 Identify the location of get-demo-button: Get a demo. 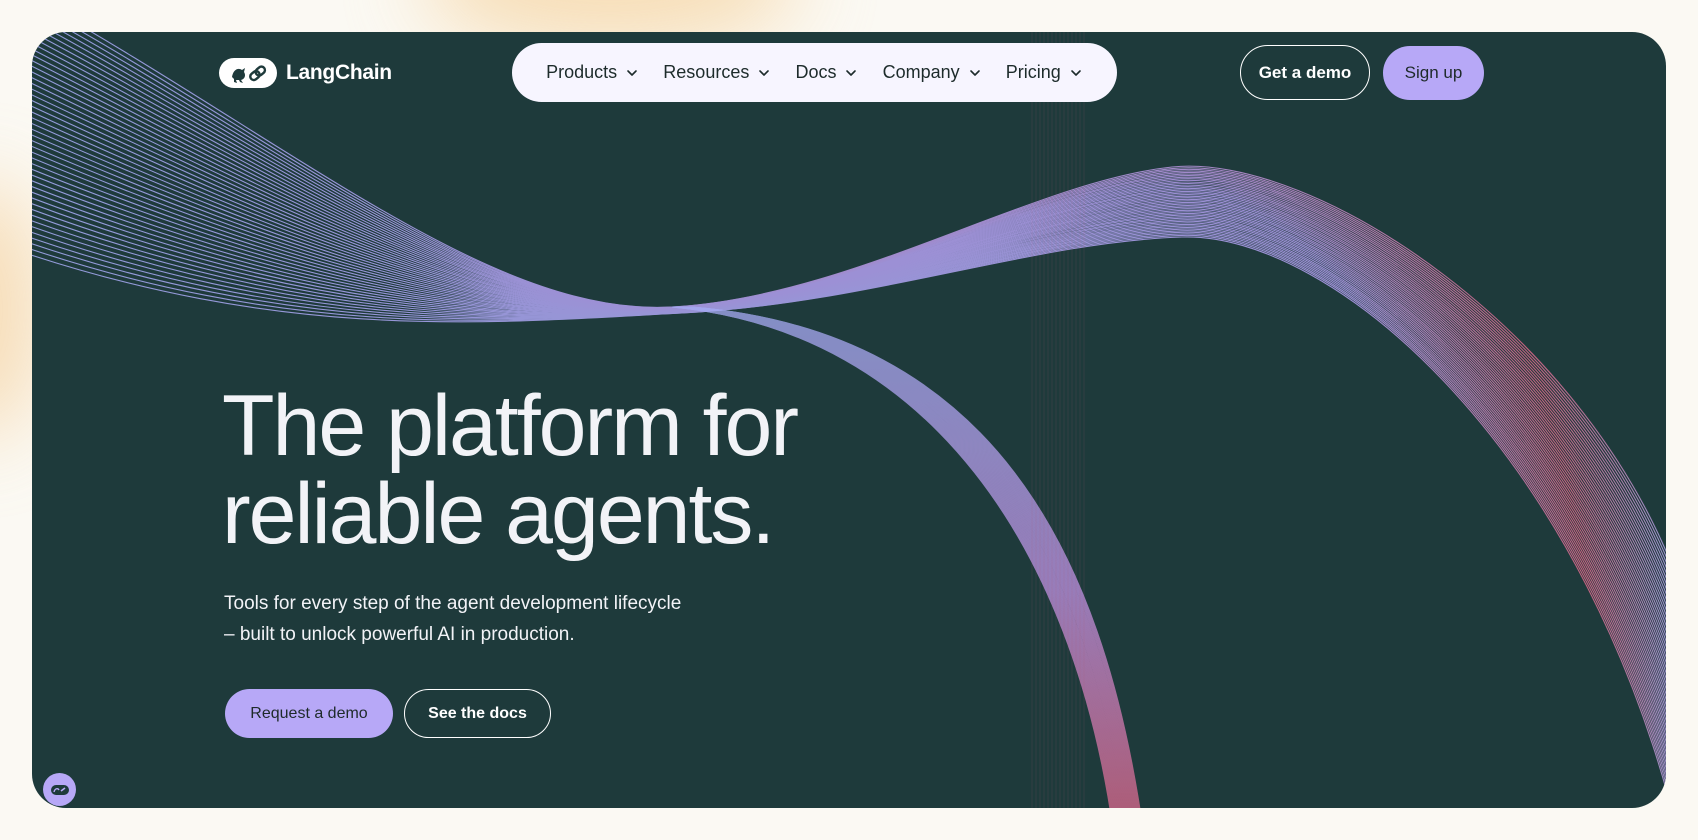
(1305, 72).